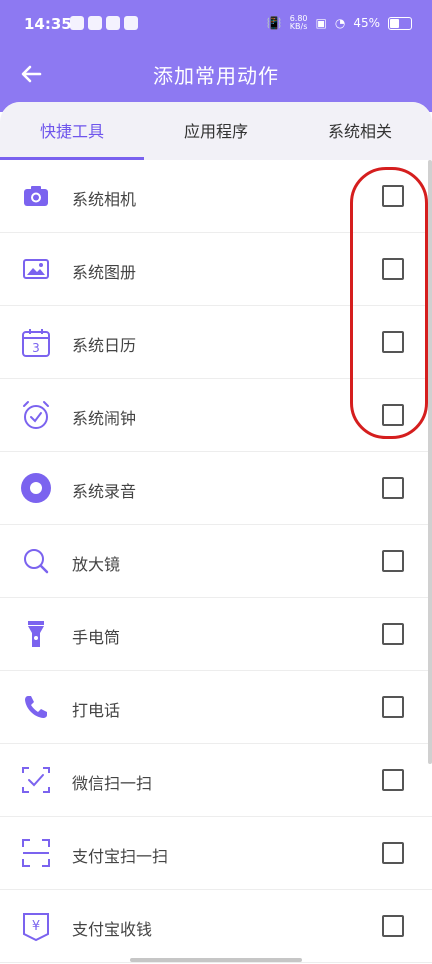 This screenshot has height=964, width=432. I want to click on item-label: 系统相机, so click(104, 199).